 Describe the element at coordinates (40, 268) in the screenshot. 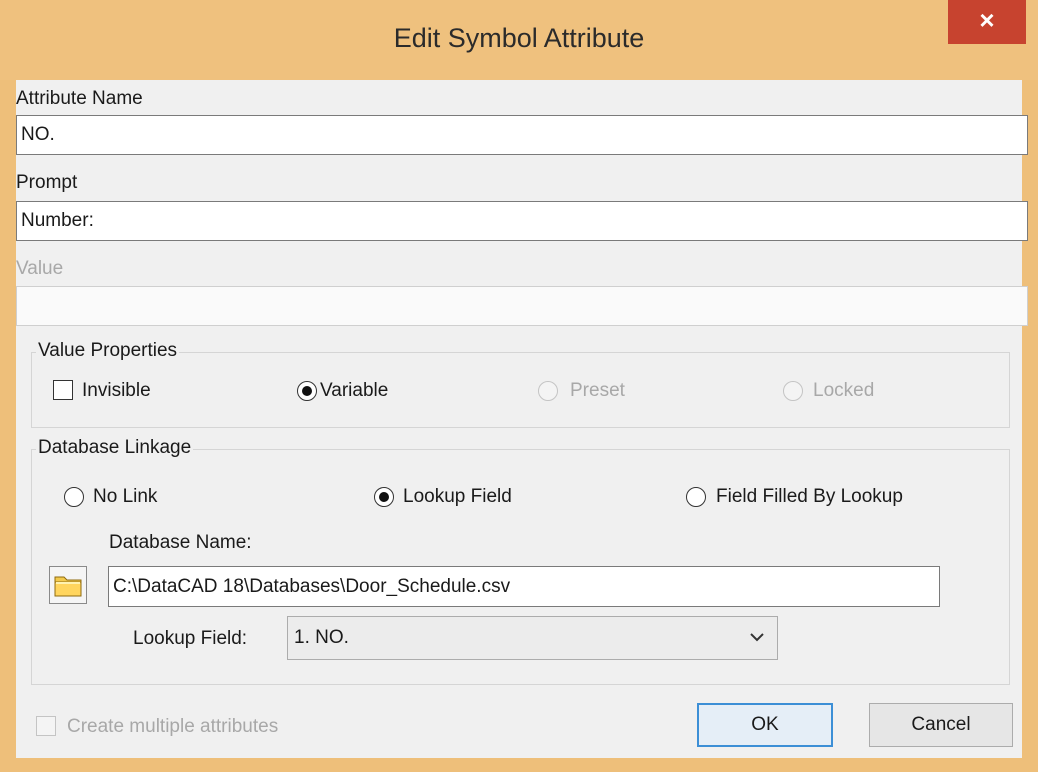

I see `value-label: Value` at that location.